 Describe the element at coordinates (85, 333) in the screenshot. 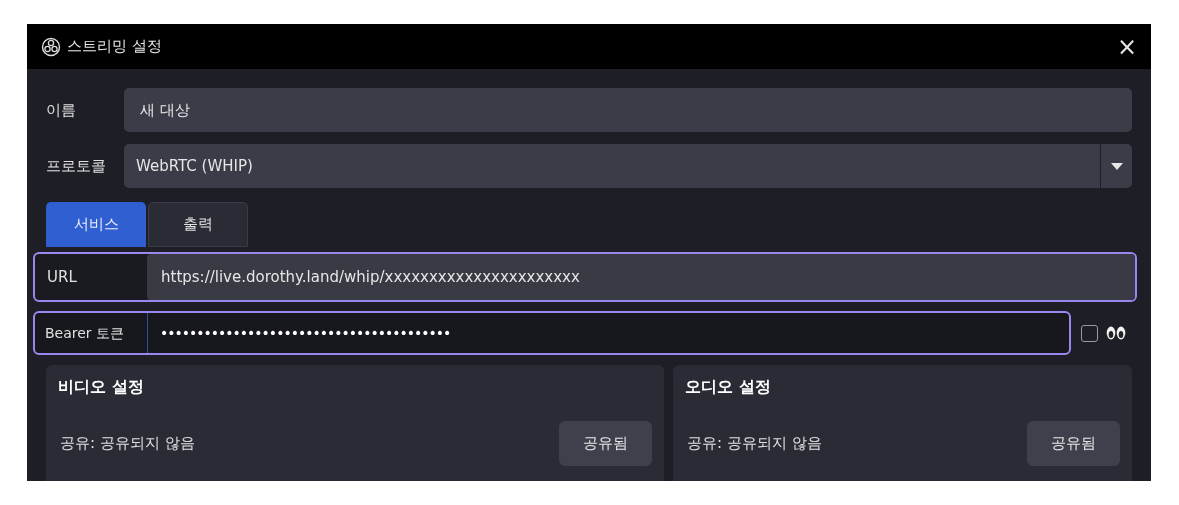

I see `field-label: Bearer 토큰` at that location.